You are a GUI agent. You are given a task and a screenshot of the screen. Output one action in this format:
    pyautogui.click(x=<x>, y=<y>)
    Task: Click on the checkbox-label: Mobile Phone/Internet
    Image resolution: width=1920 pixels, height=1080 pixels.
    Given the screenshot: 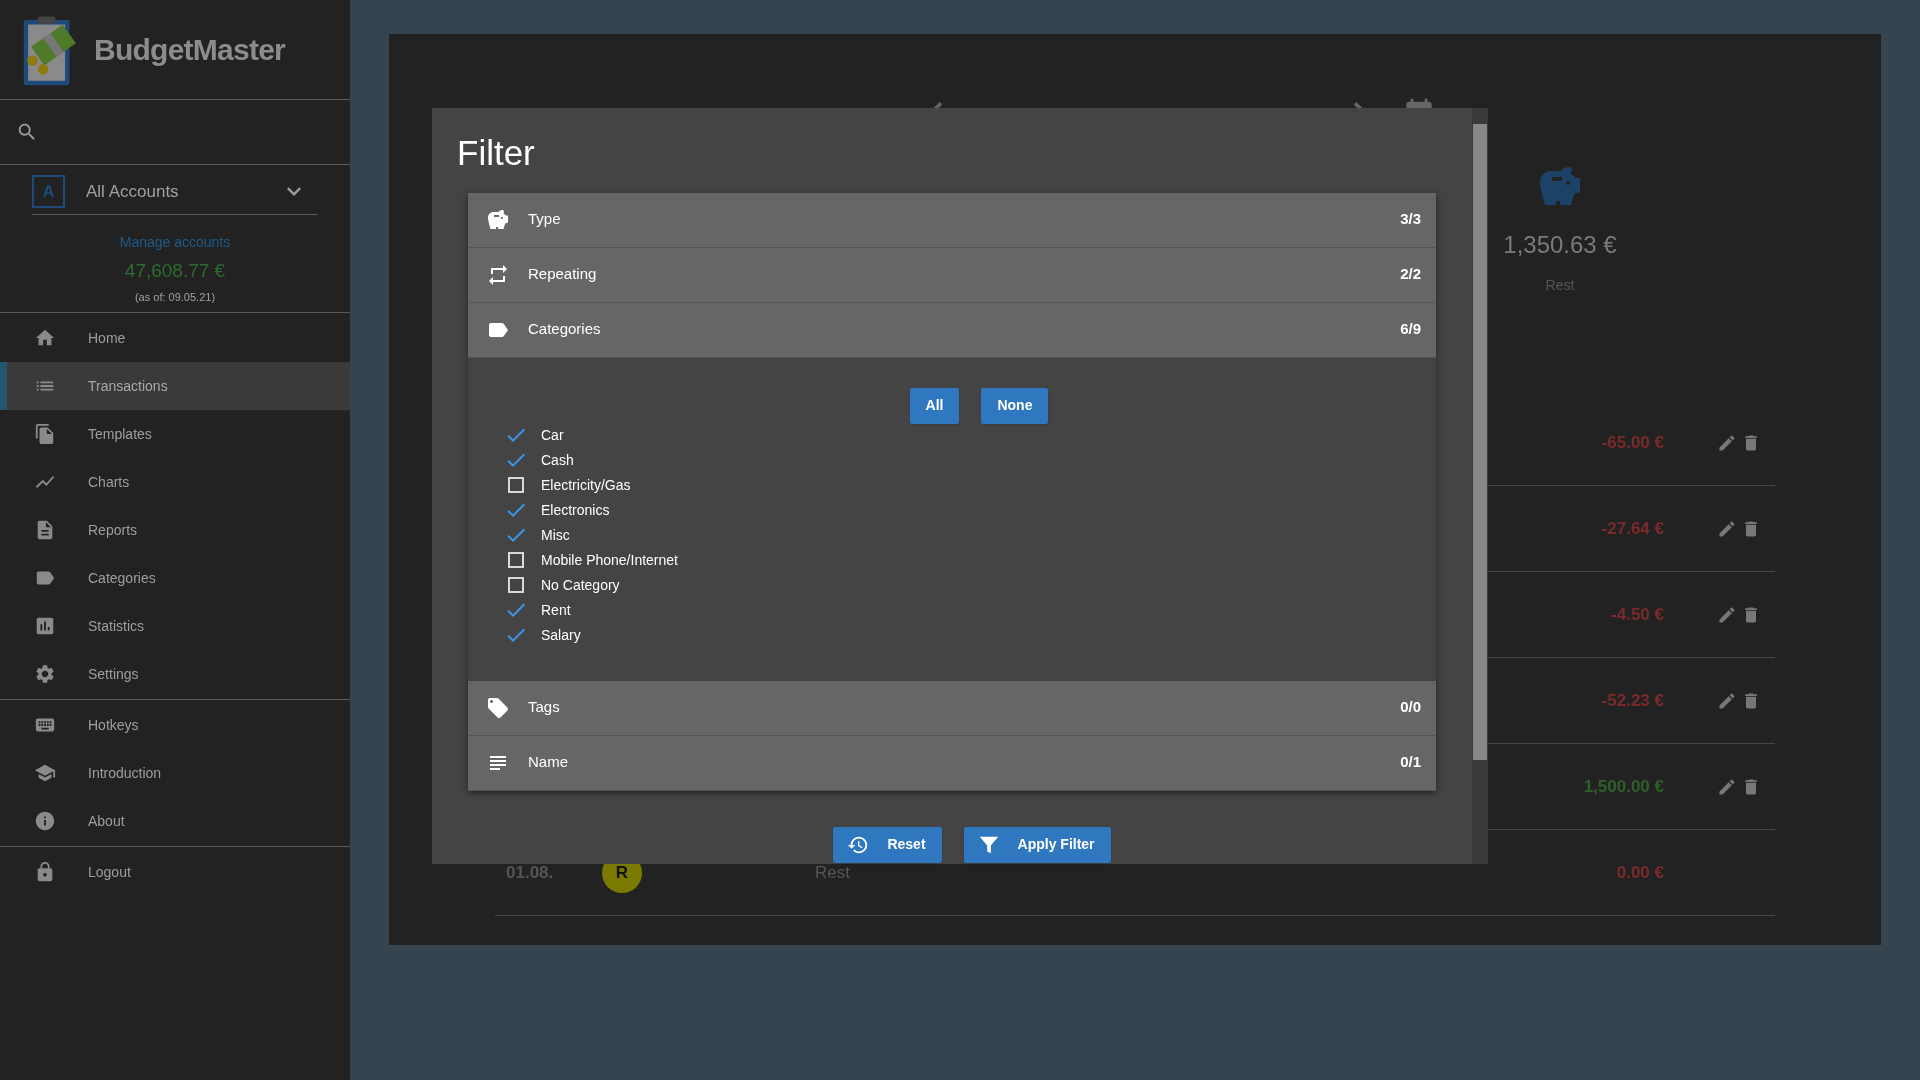 What is the action you would take?
    pyautogui.click(x=609, y=560)
    